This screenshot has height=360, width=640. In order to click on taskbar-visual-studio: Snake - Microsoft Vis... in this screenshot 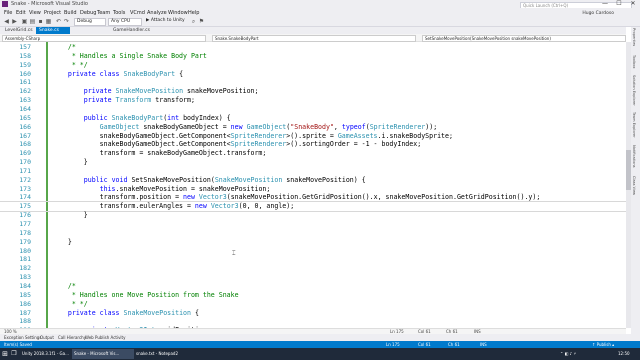, I will do `click(103, 354)`.